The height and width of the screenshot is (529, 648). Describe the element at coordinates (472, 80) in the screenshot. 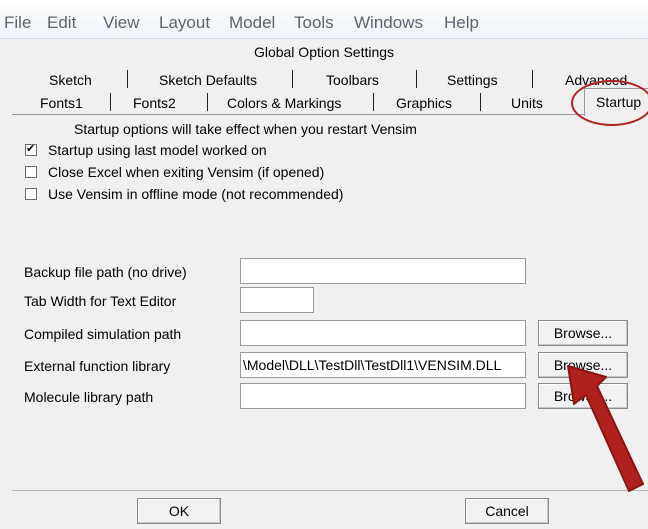

I see `tab-settings: Settings` at that location.